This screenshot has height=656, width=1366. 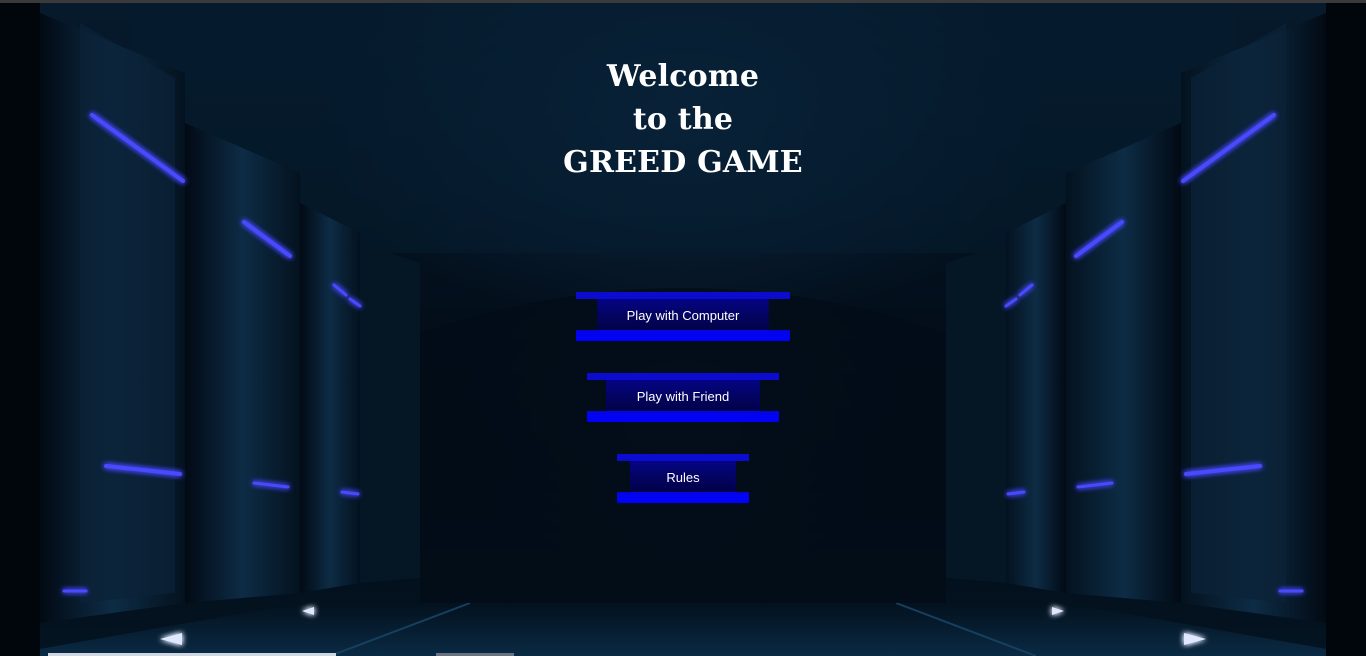 I want to click on play-with-computer-button: Play with Computer, so click(x=683, y=316).